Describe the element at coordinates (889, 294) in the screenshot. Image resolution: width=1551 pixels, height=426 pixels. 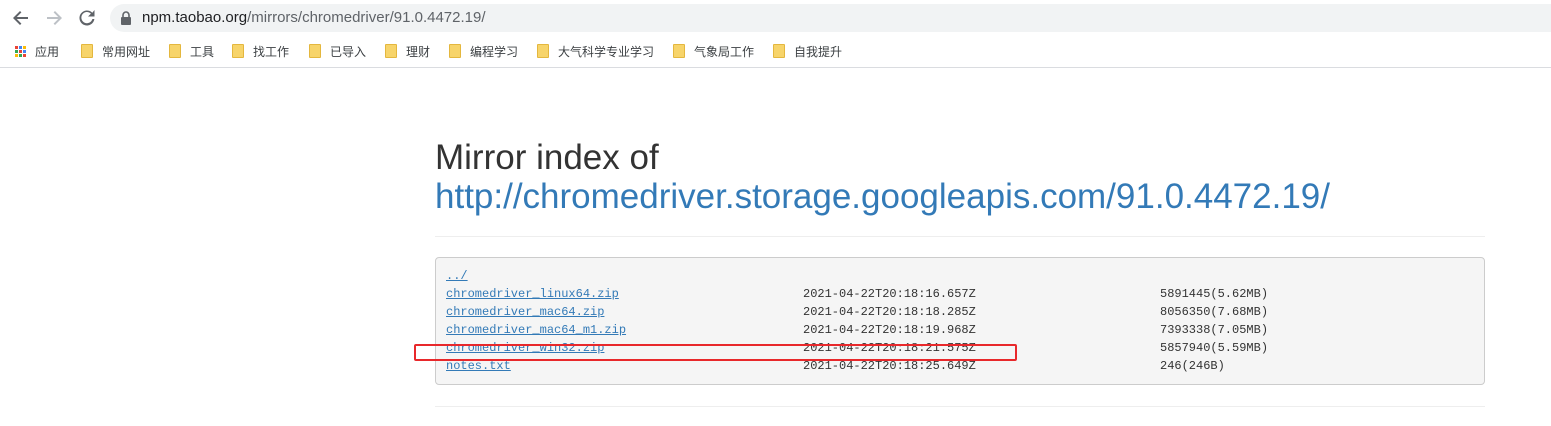
I see `file-date: 2021-04-22T20:18:16.657Z` at that location.